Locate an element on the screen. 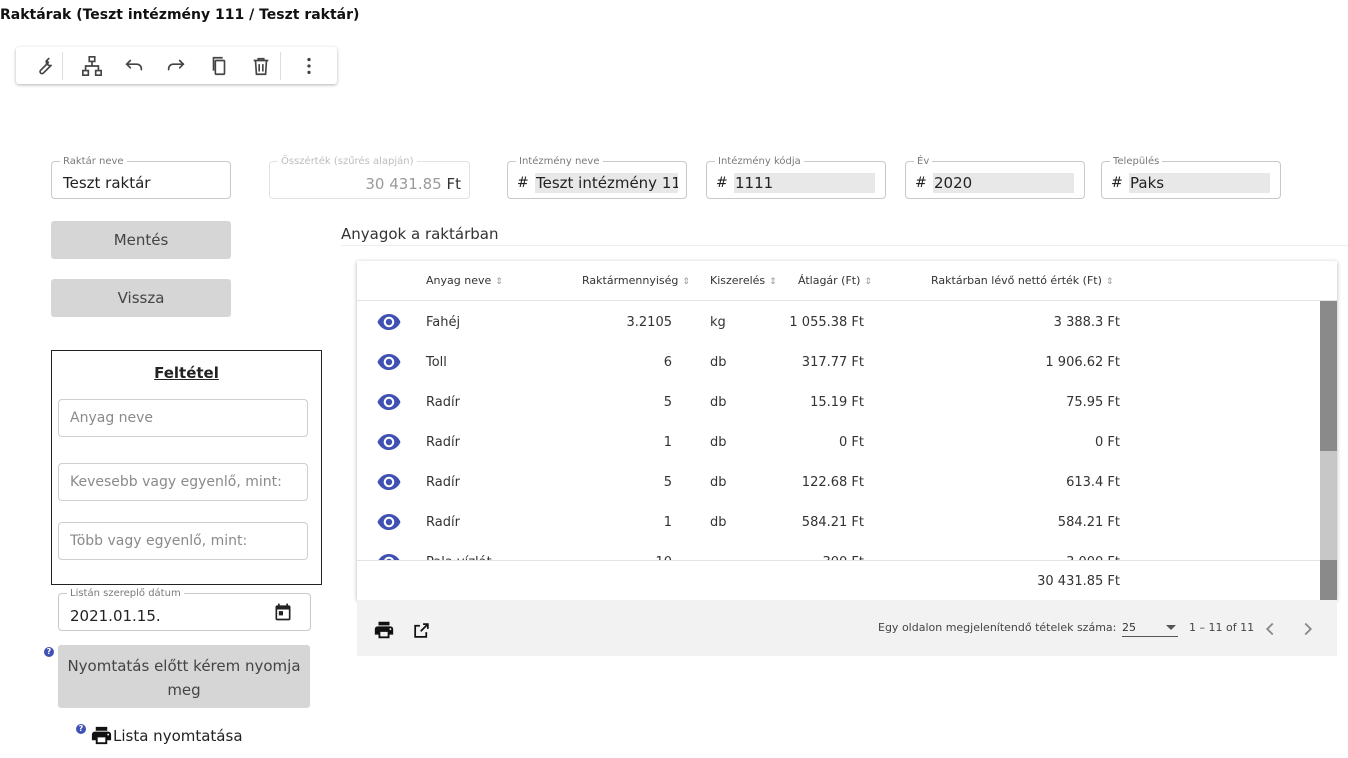  column-header-unit: Kiszerelés ⇕ is located at coordinates (743, 280).